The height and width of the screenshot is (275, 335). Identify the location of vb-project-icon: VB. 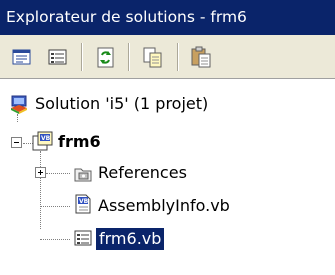
(42, 141).